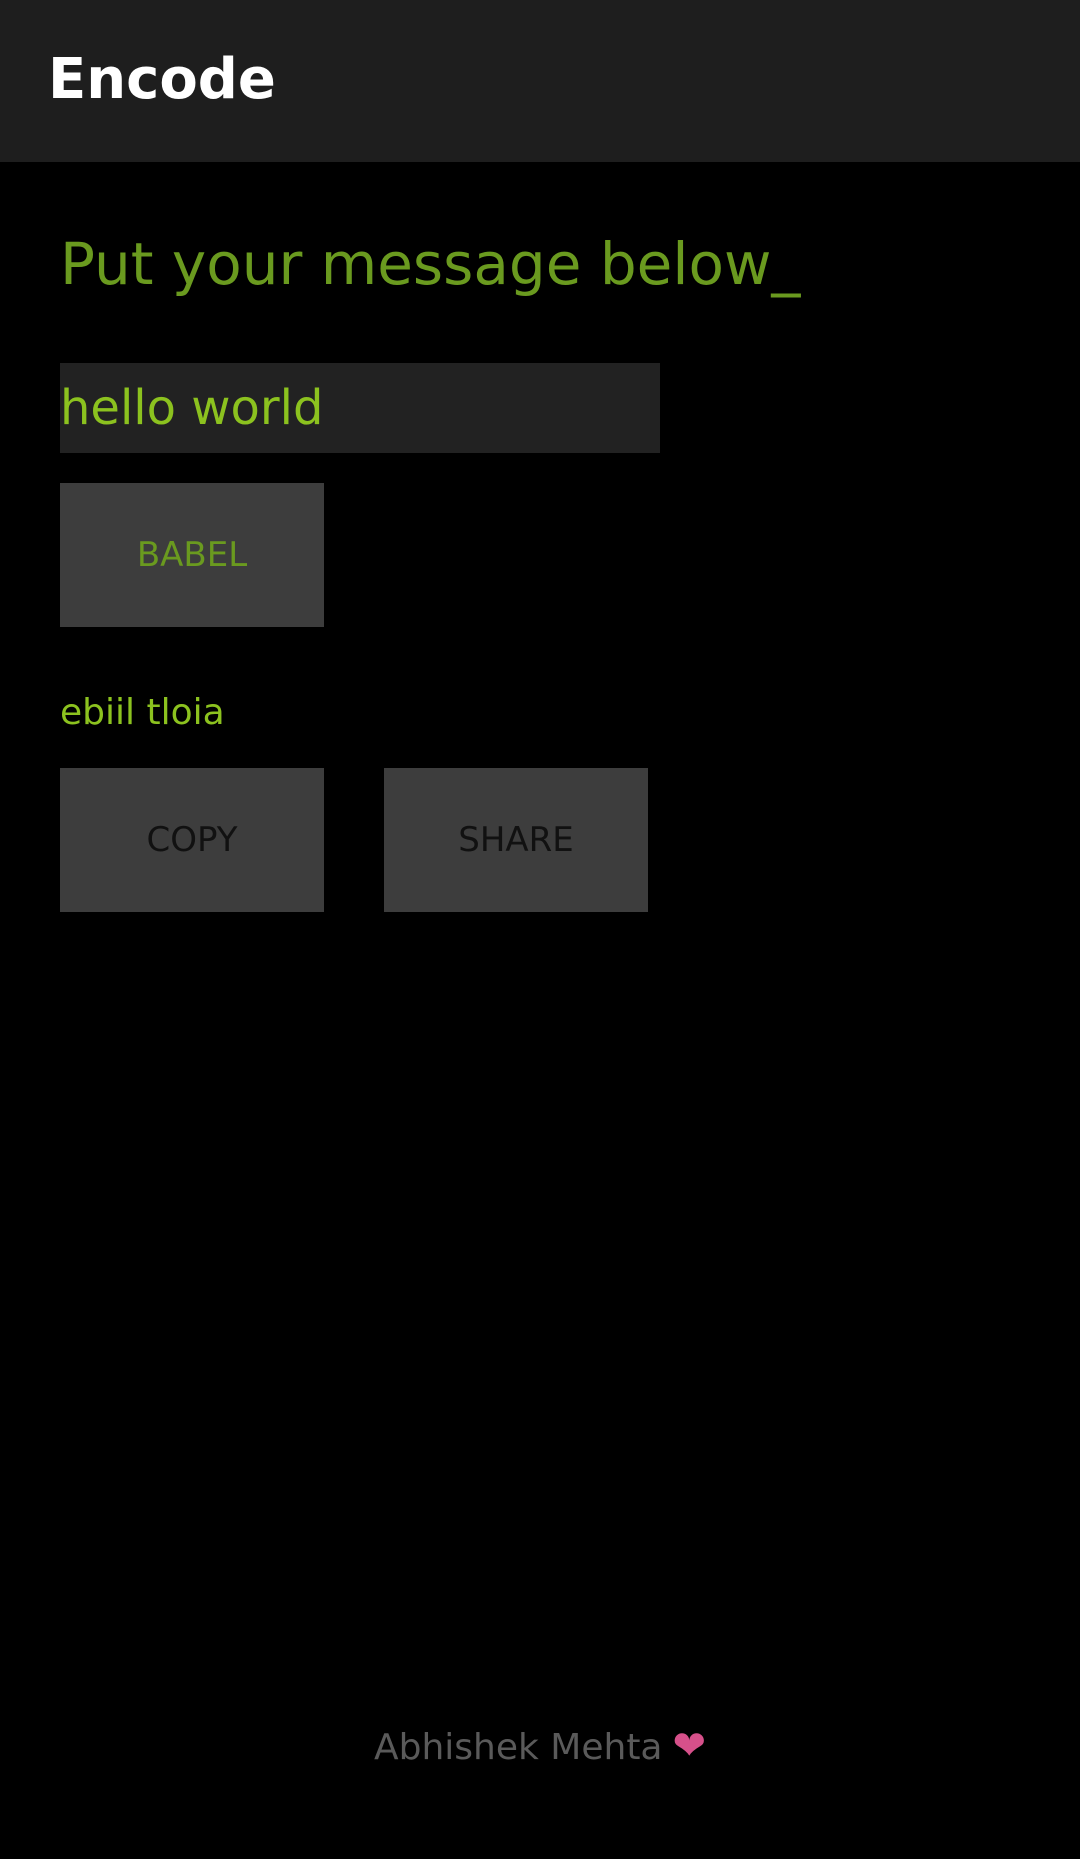  What do you see at coordinates (162, 79) in the screenshot?
I see `app-title: Encode` at bounding box center [162, 79].